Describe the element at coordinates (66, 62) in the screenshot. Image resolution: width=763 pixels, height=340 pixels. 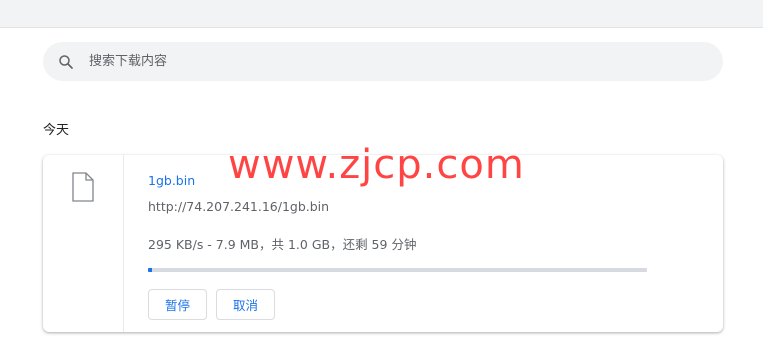
I see `search-icon` at that location.